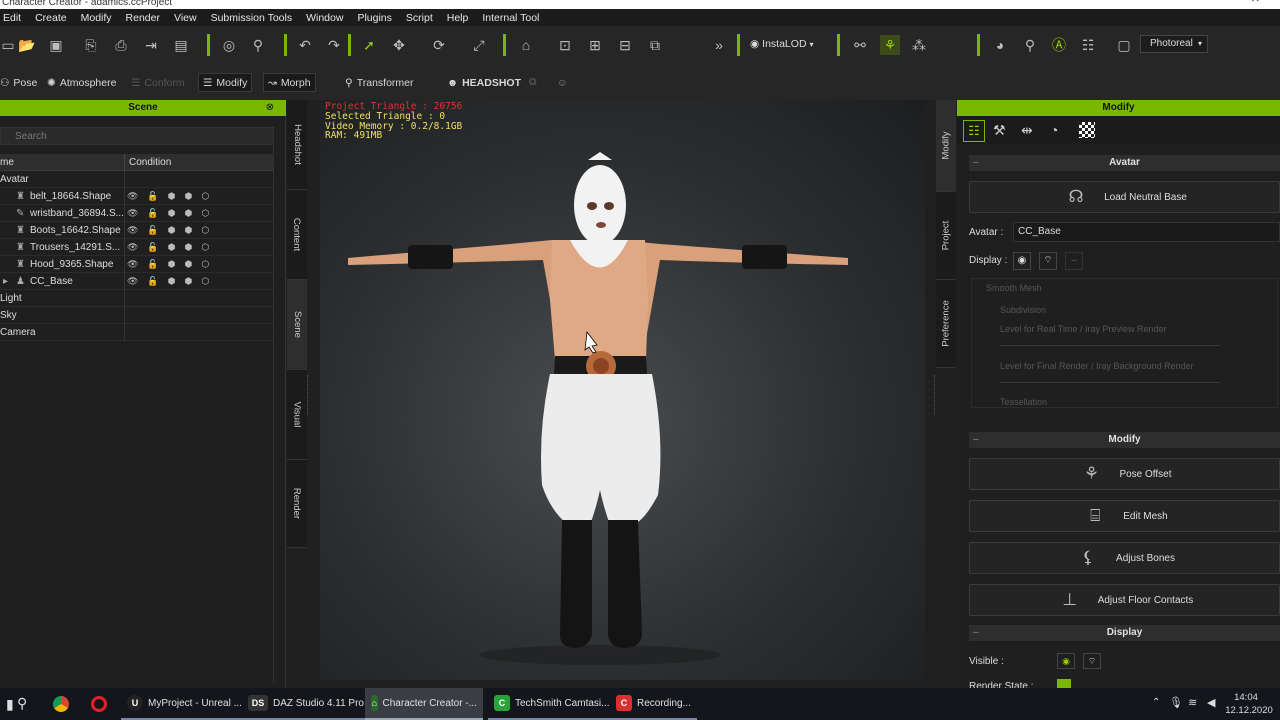 The image size is (1280, 720). I want to click on export-icon: ⎙, so click(121, 45).